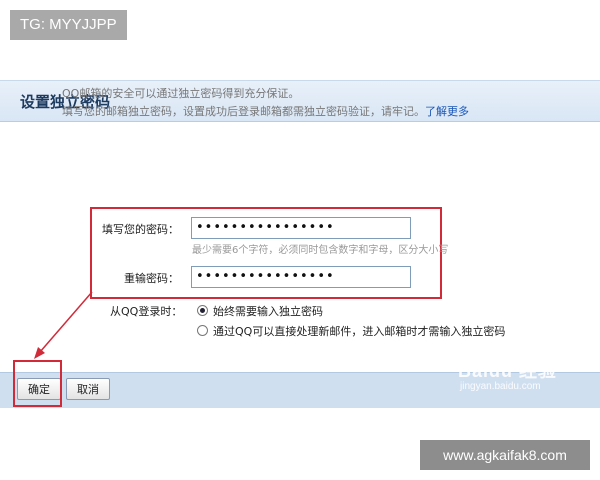 This screenshot has width=600, height=480. What do you see at coordinates (447, 111) in the screenshot?
I see `learn-more-link: 了解更多` at bounding box center [447, 111].